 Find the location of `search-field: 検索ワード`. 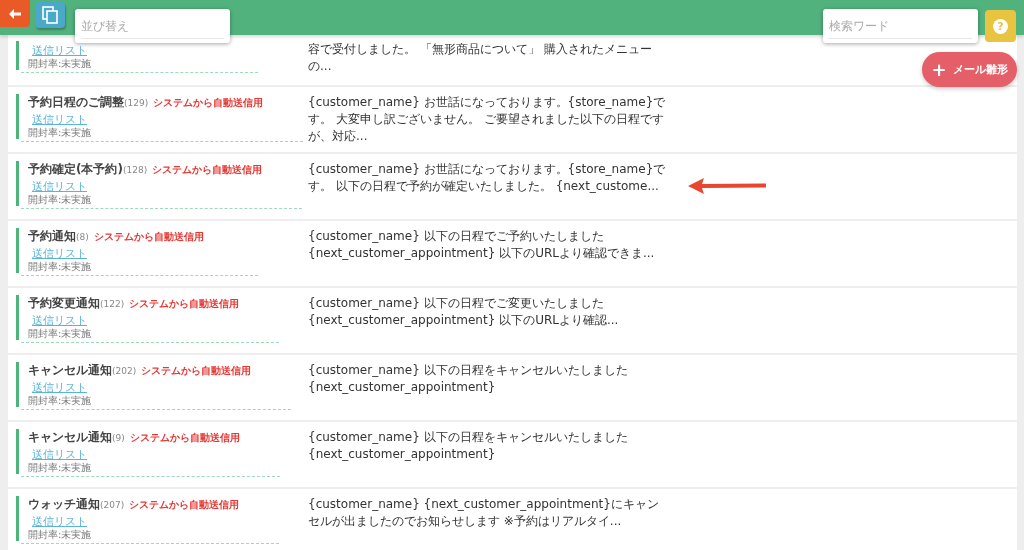

search-field: 検索ワード is located at coordinates (900, 26).